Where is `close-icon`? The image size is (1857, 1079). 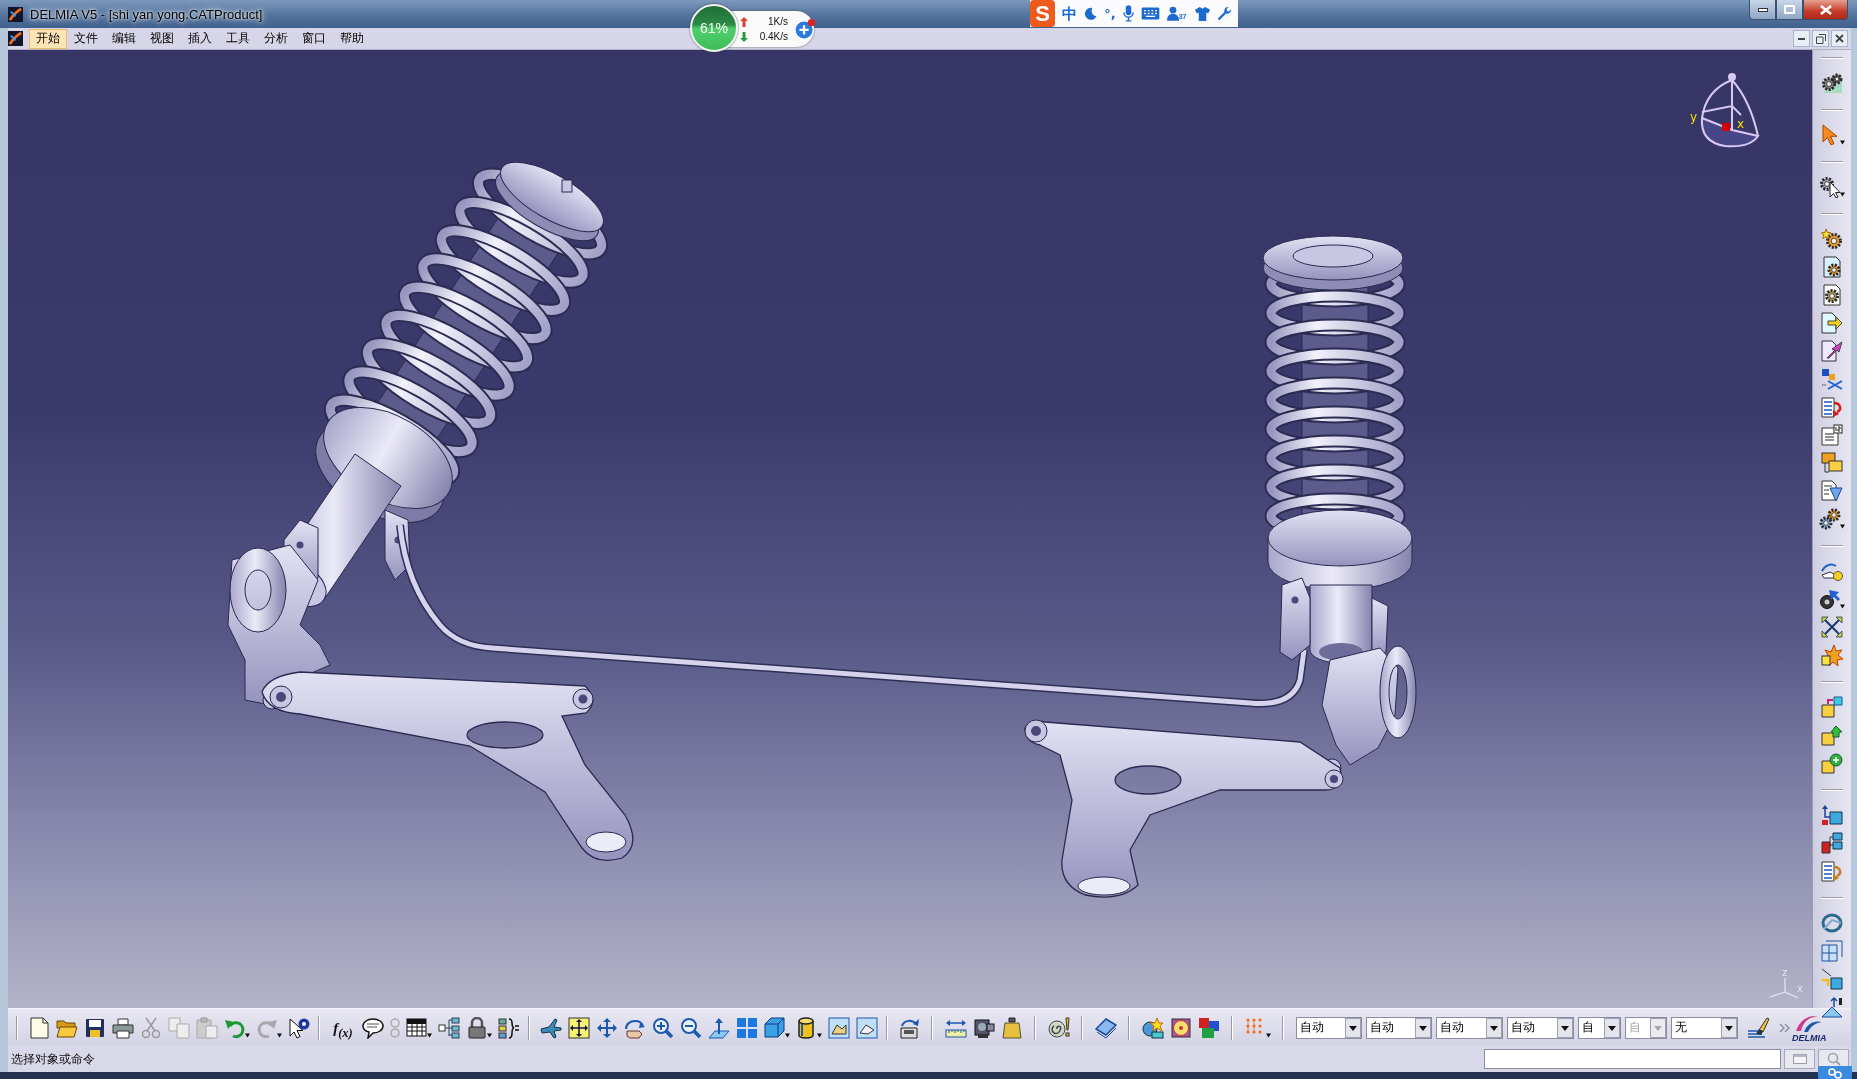 close-icon is located at coordinates (1825, 9).